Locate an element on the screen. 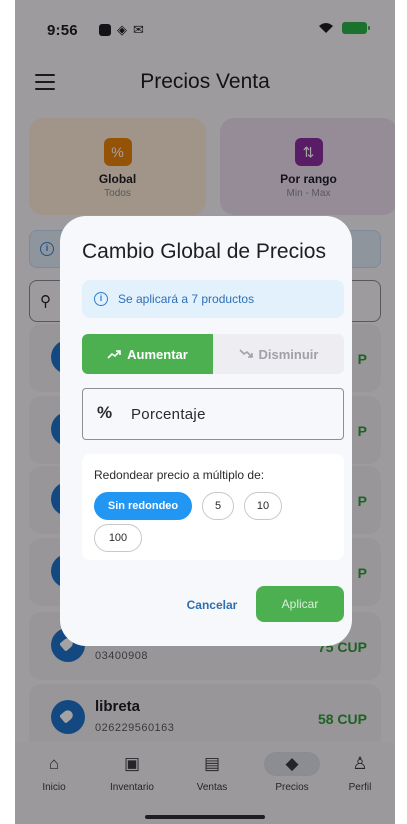  decrease-button: Disminuir is located at coordinates (278, 354).